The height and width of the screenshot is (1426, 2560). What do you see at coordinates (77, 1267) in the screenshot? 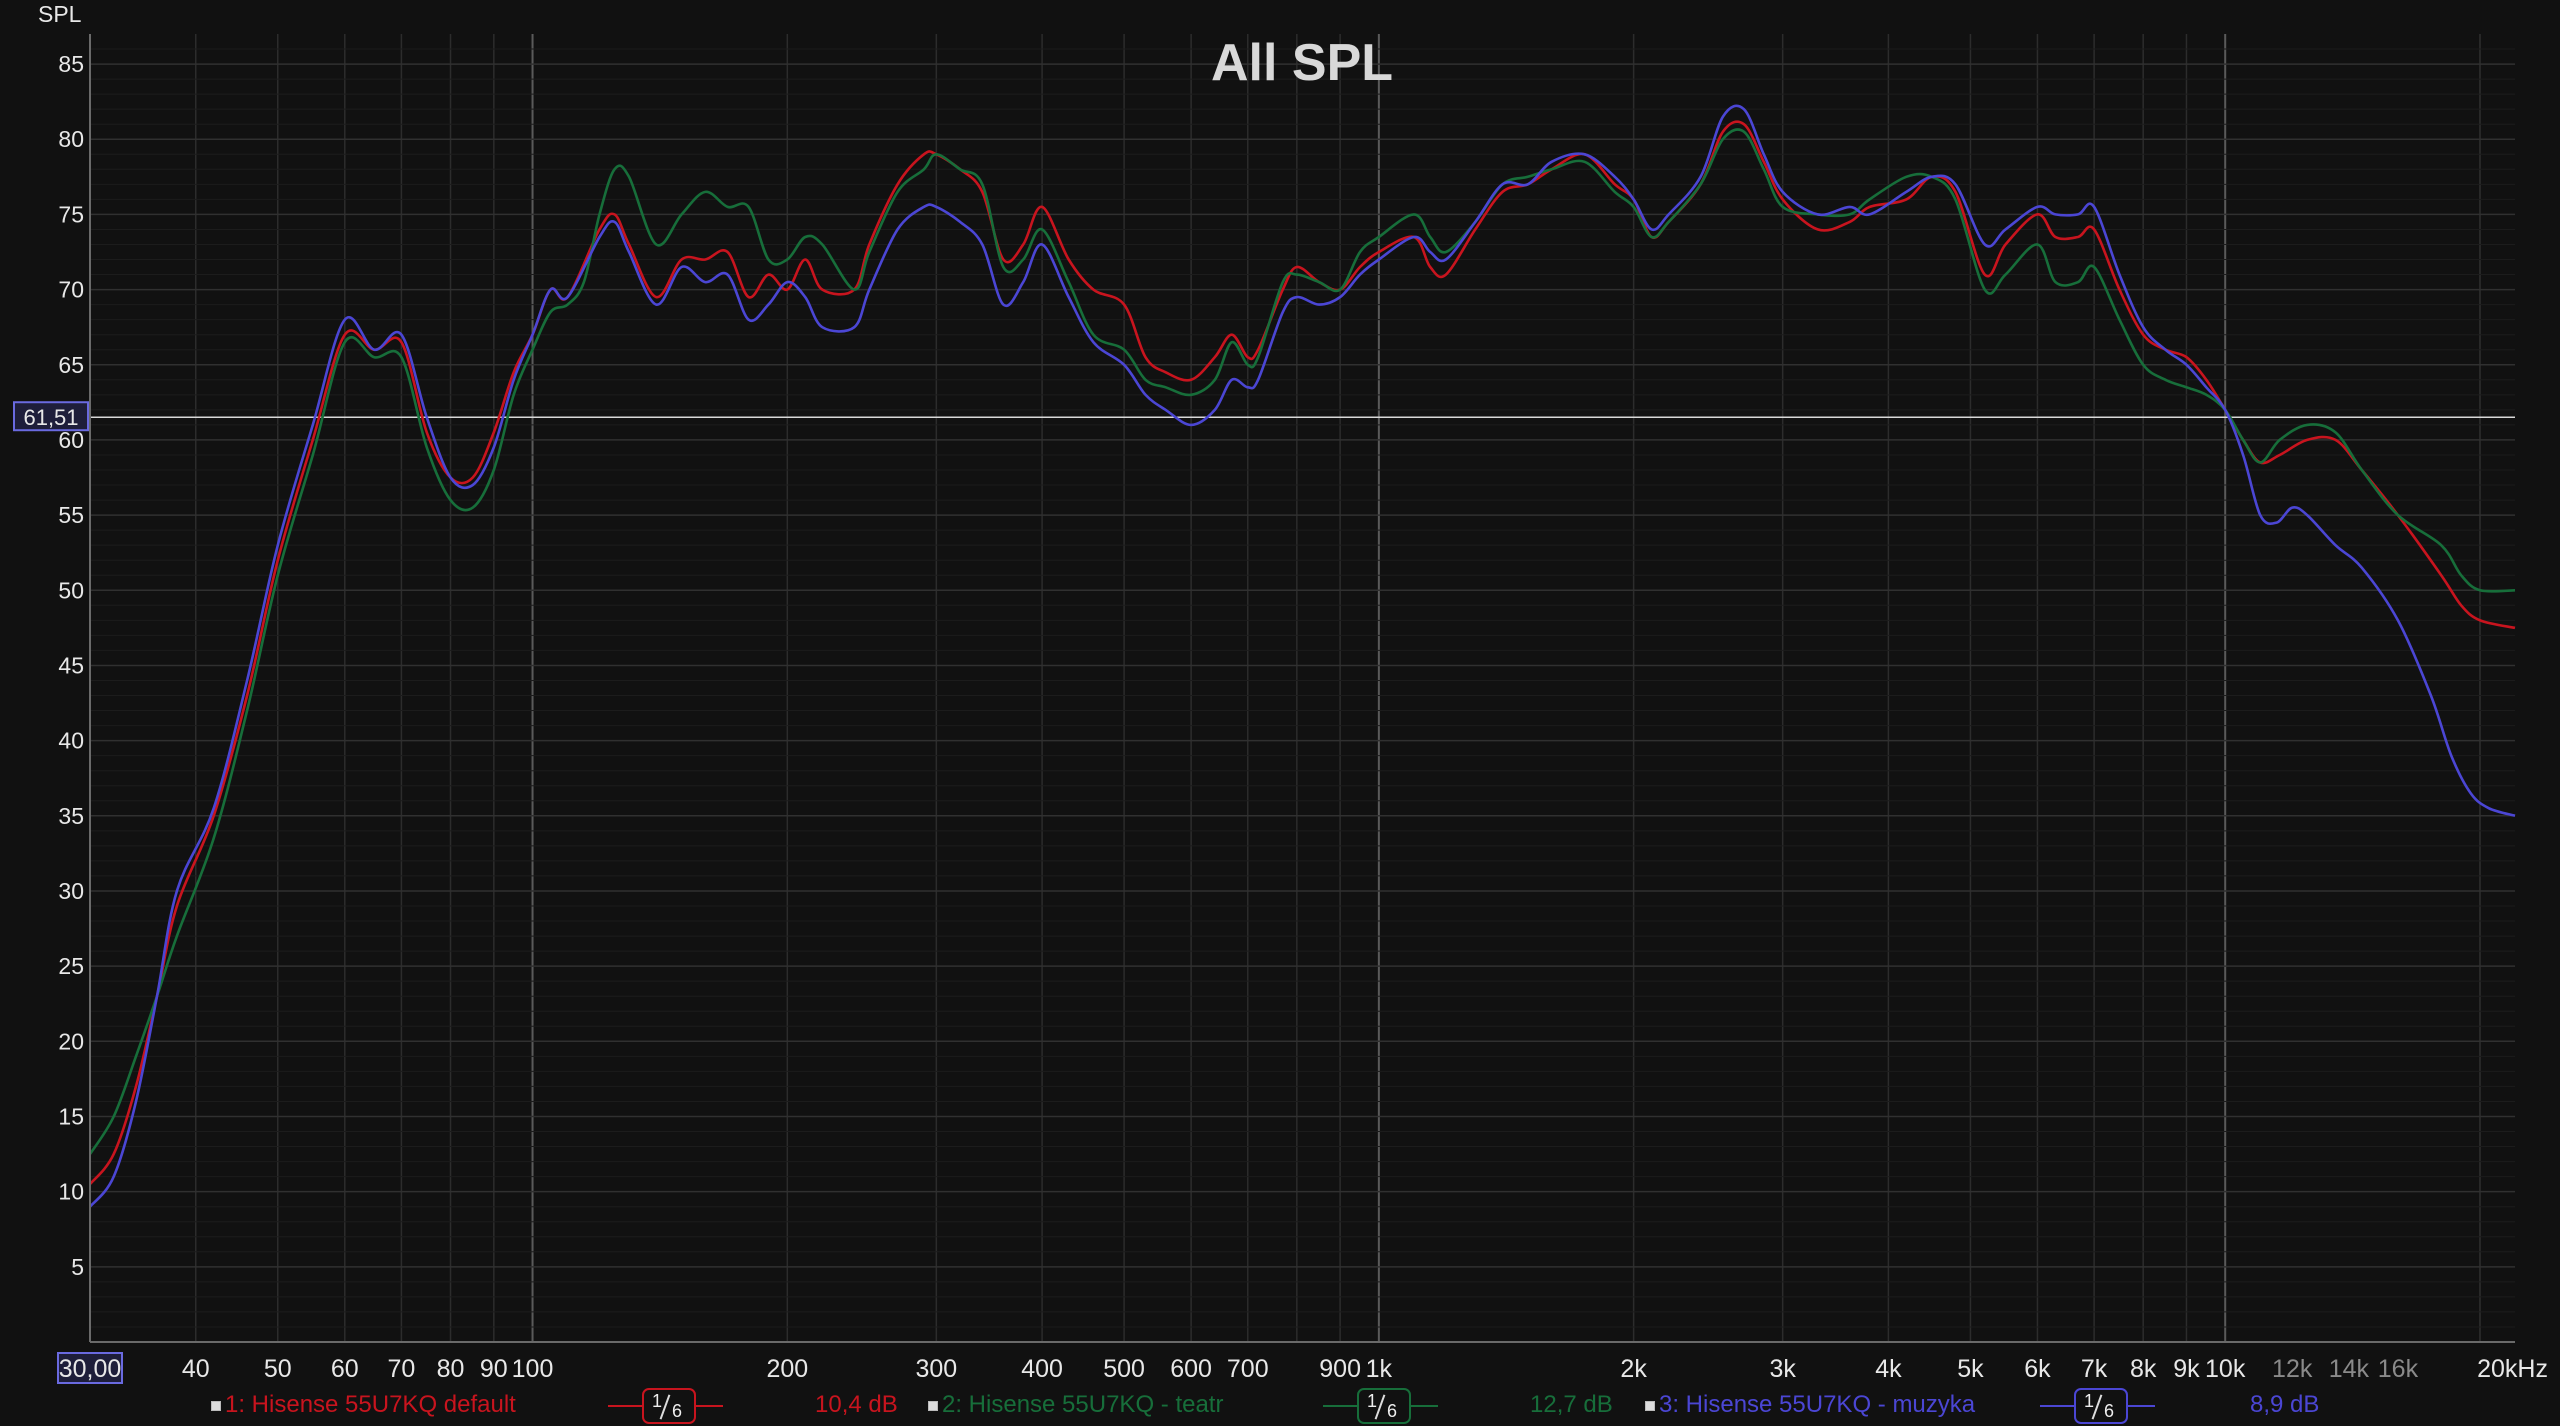
I see `y-tick-label: 5` at bounding box center [77, 1267].